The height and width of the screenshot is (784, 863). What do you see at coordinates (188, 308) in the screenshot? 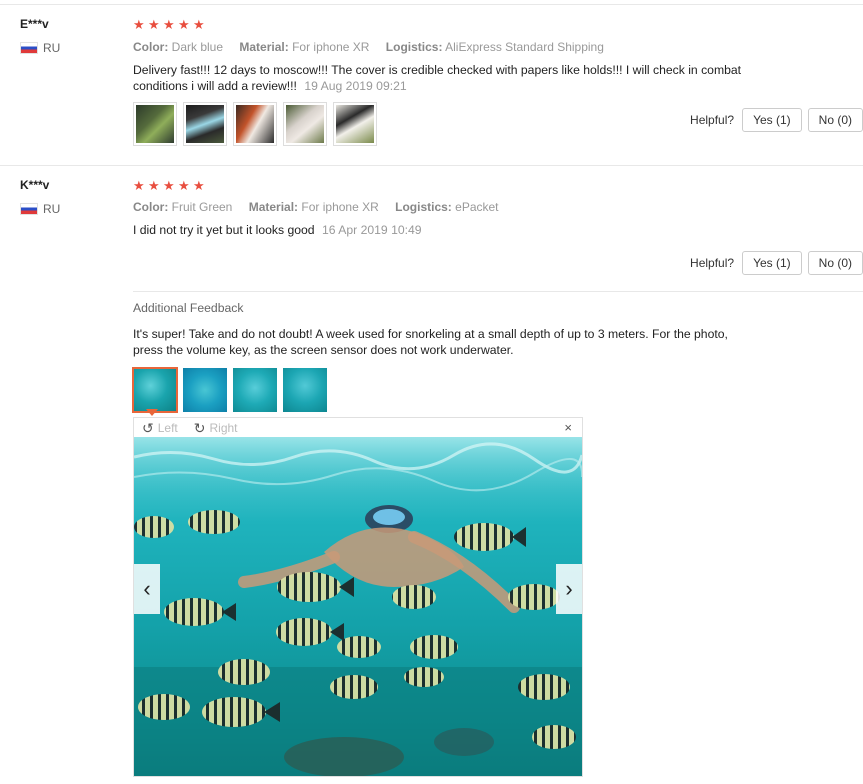
I see `additional-feedback-title: Additional Feedback` at bounding box center [188, 308].